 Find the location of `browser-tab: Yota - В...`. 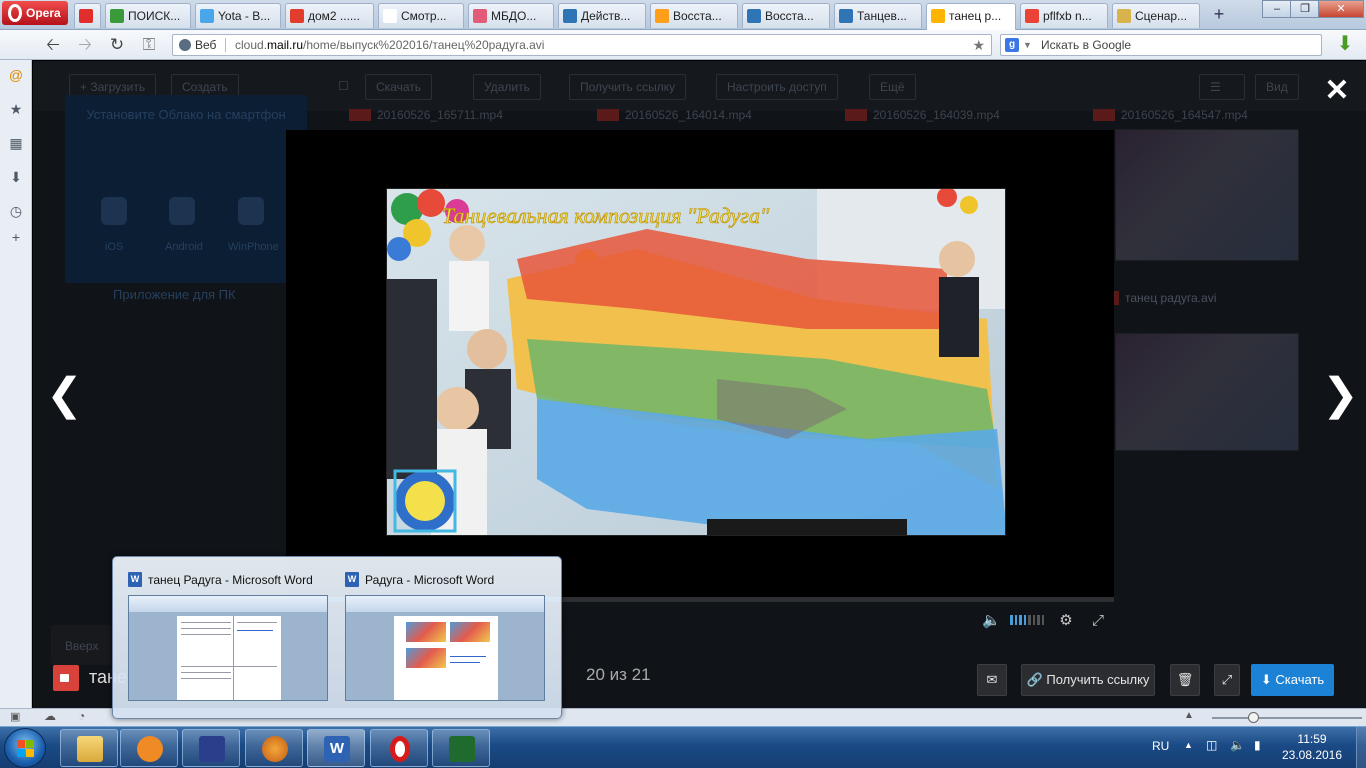

browser-tab: Yota - В... is located at coordinates (238, 15).